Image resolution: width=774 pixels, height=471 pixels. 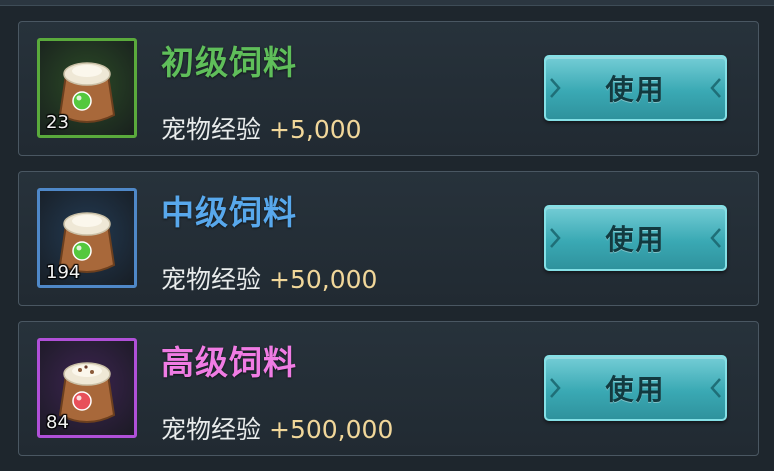 What do you see at coordinates (229, 62) in the screenshot?
I see `item-name: 初级饲料` at bounding box center [229, 62].